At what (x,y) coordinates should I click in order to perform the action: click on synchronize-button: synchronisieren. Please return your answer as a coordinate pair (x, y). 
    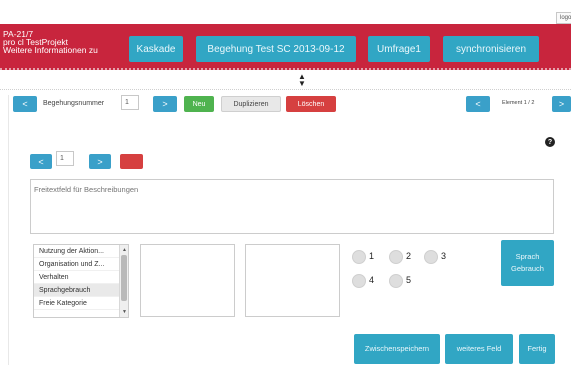
    Looking at the image, I should click on (491, 49).